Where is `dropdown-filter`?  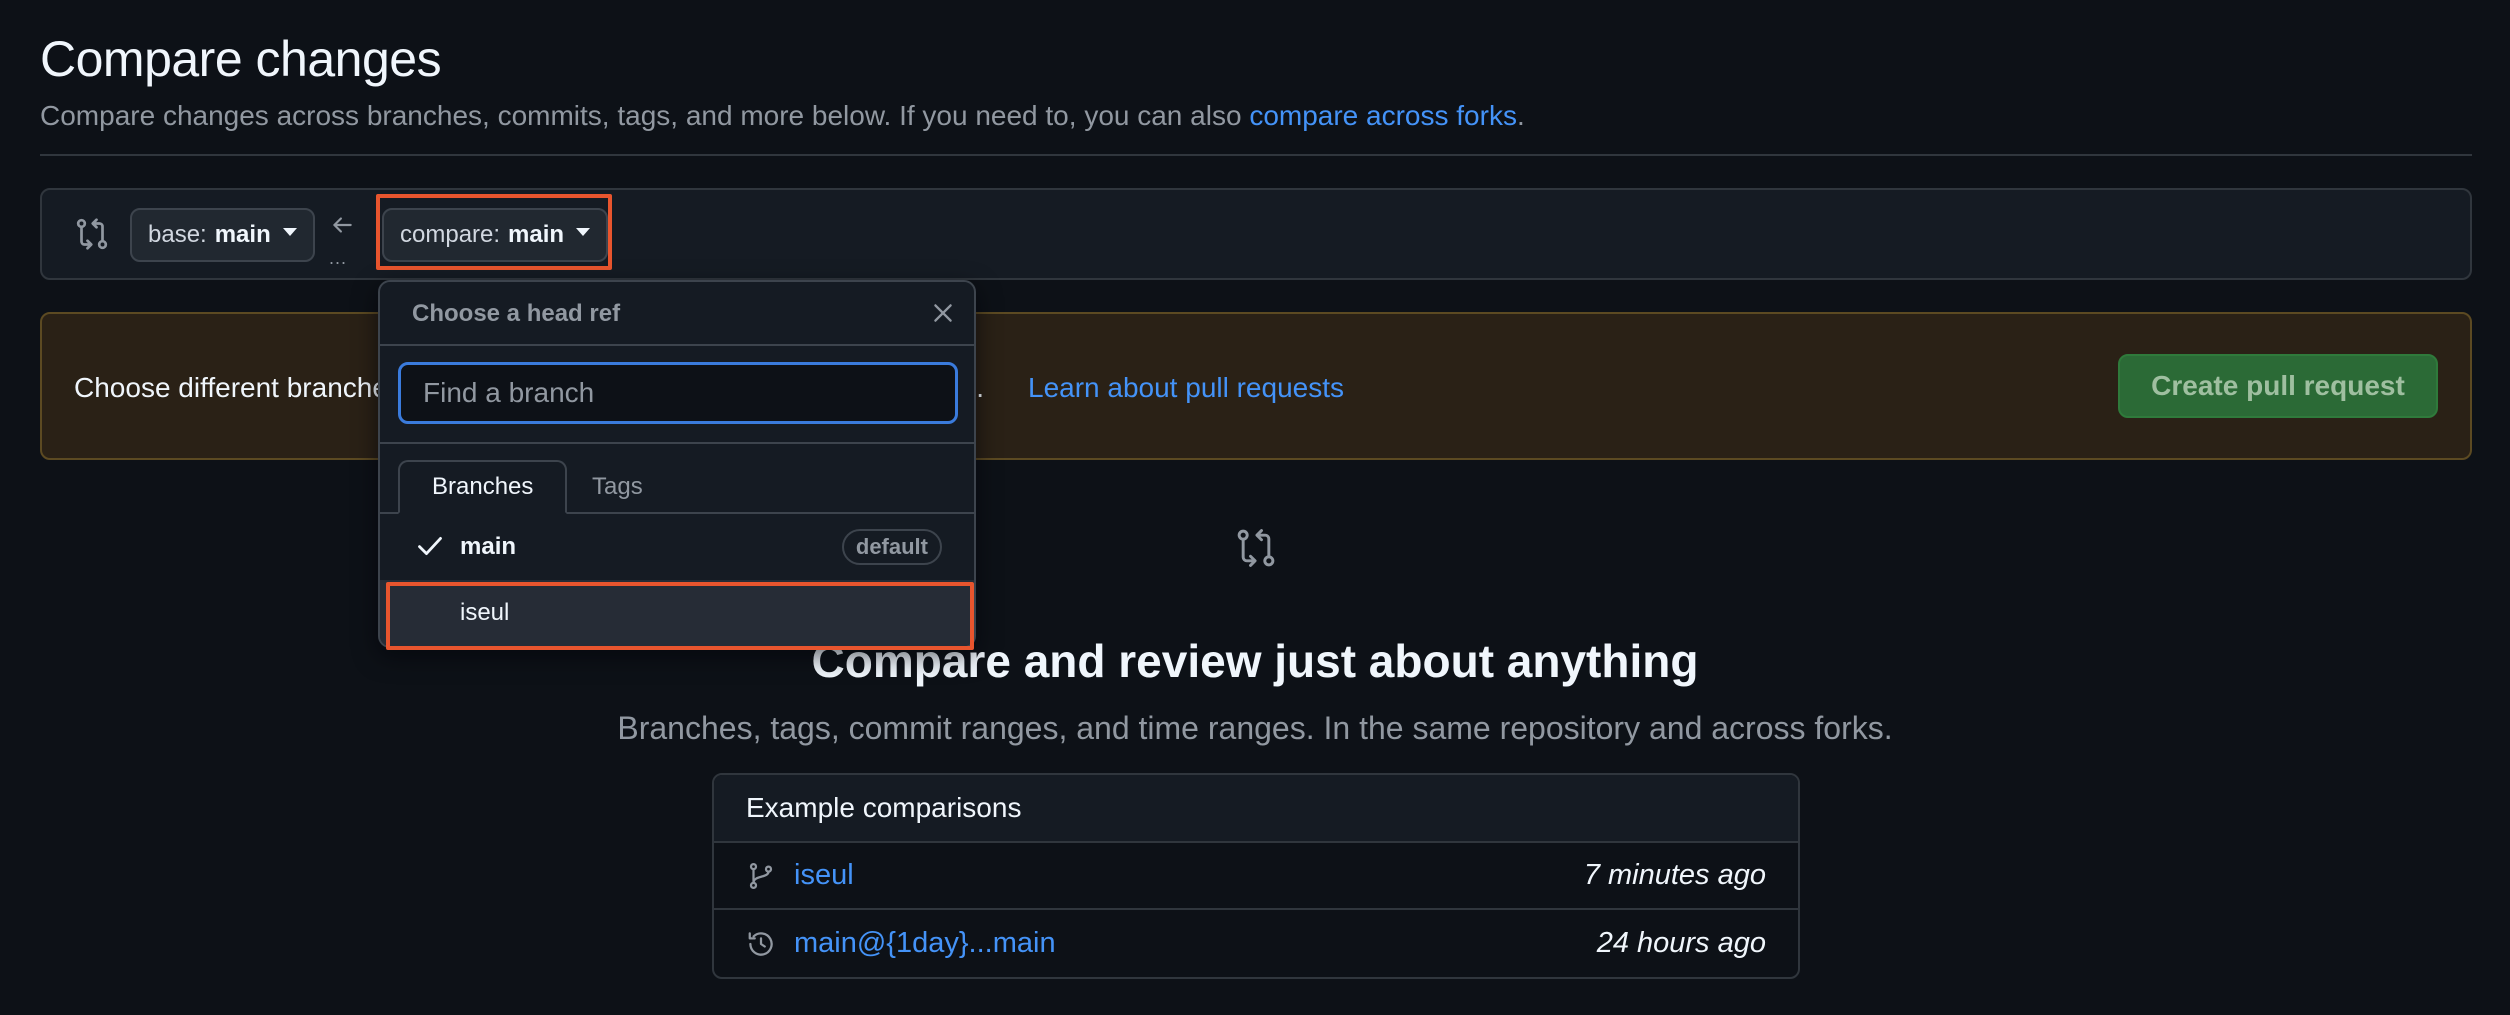 dropdown-filter is located at coordinates (677, 395).